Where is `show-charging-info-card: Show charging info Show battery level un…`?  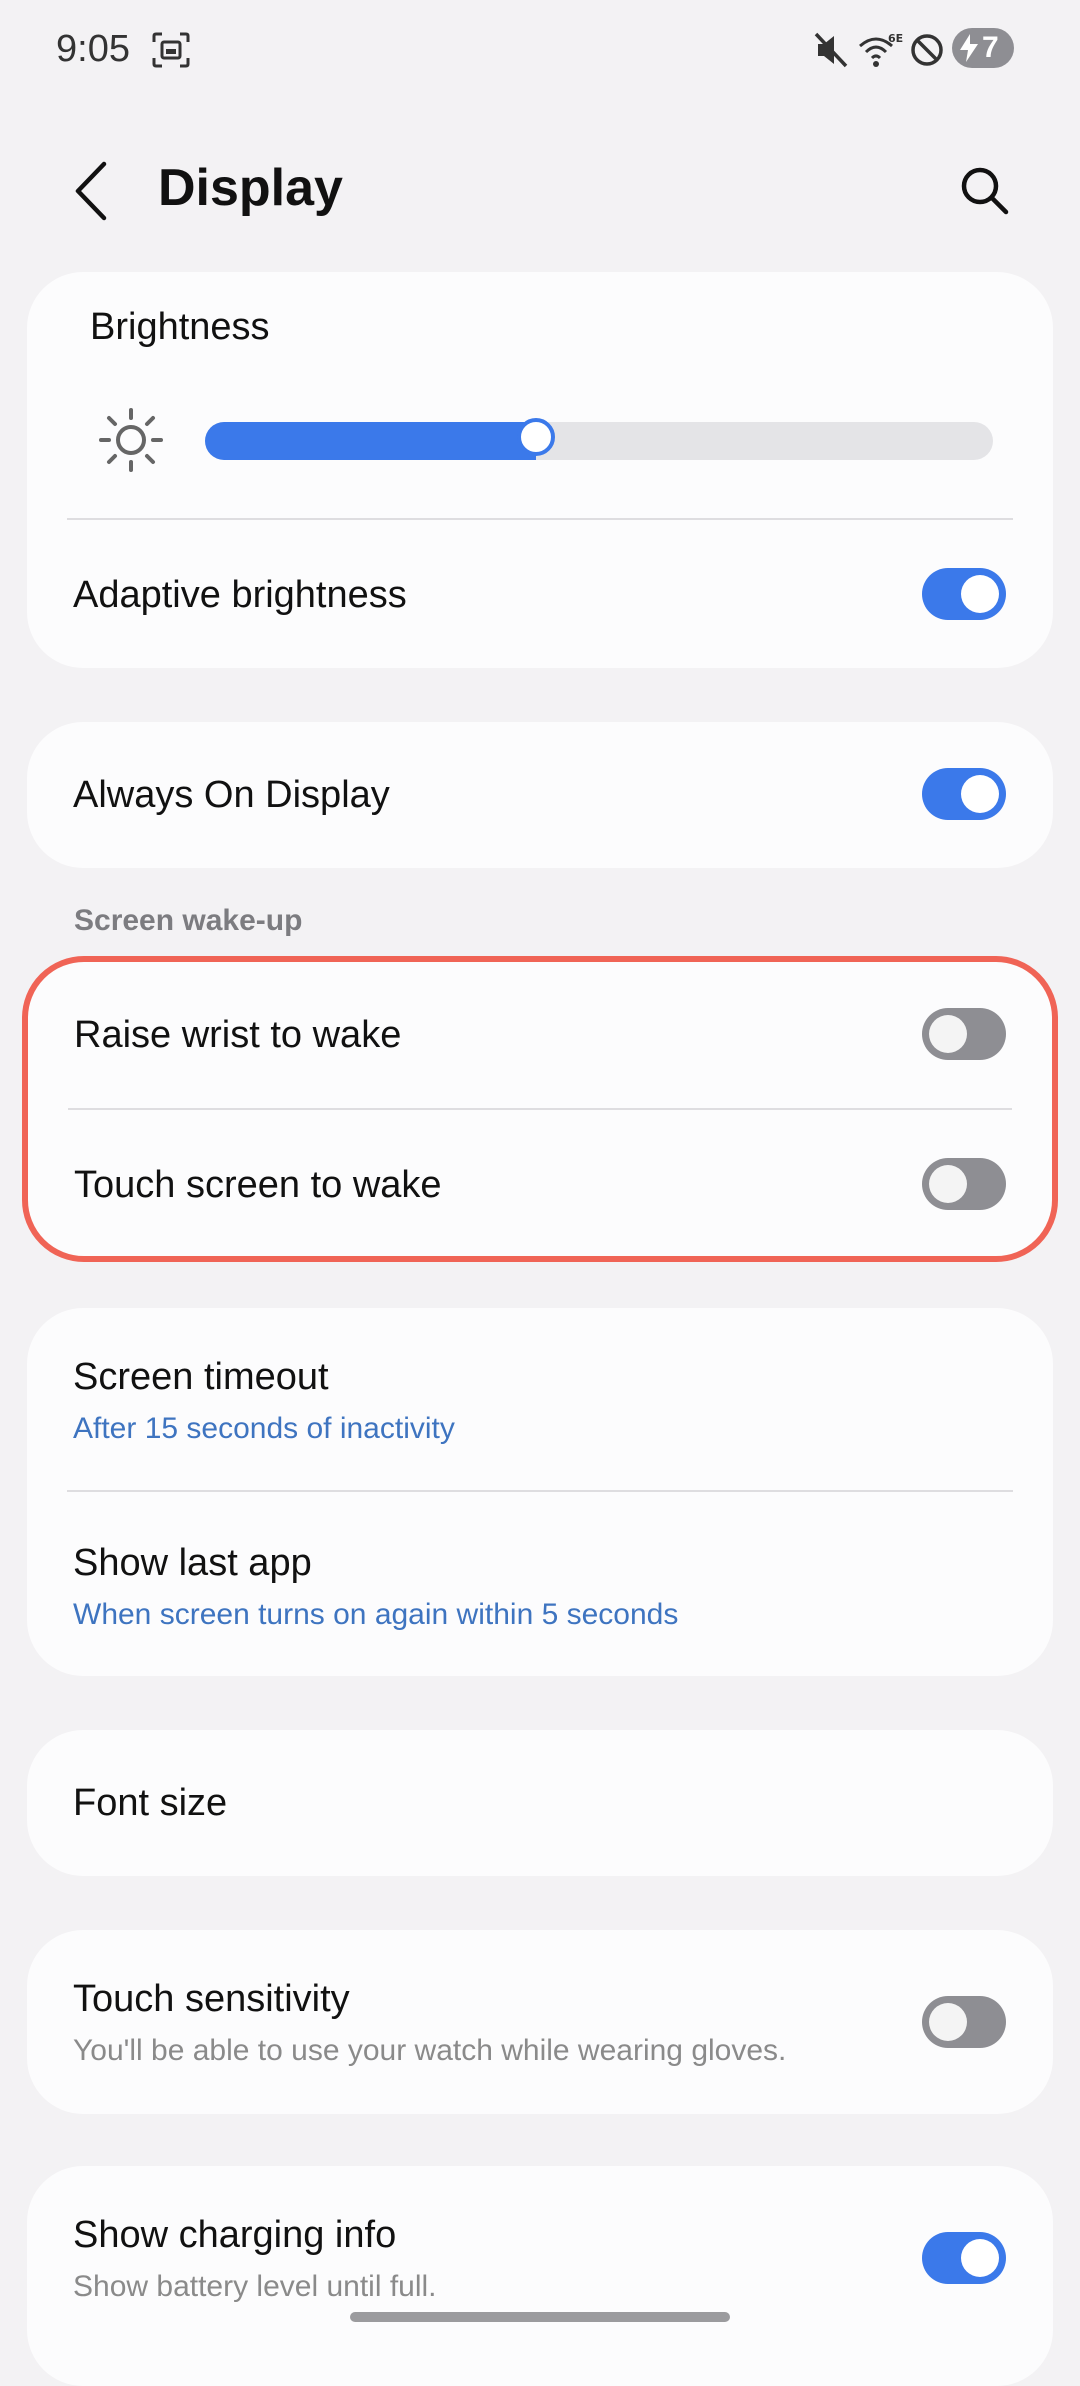
show-charging-info-card: Show charging info Show battery level un… is located at coordinates (540, 2276).